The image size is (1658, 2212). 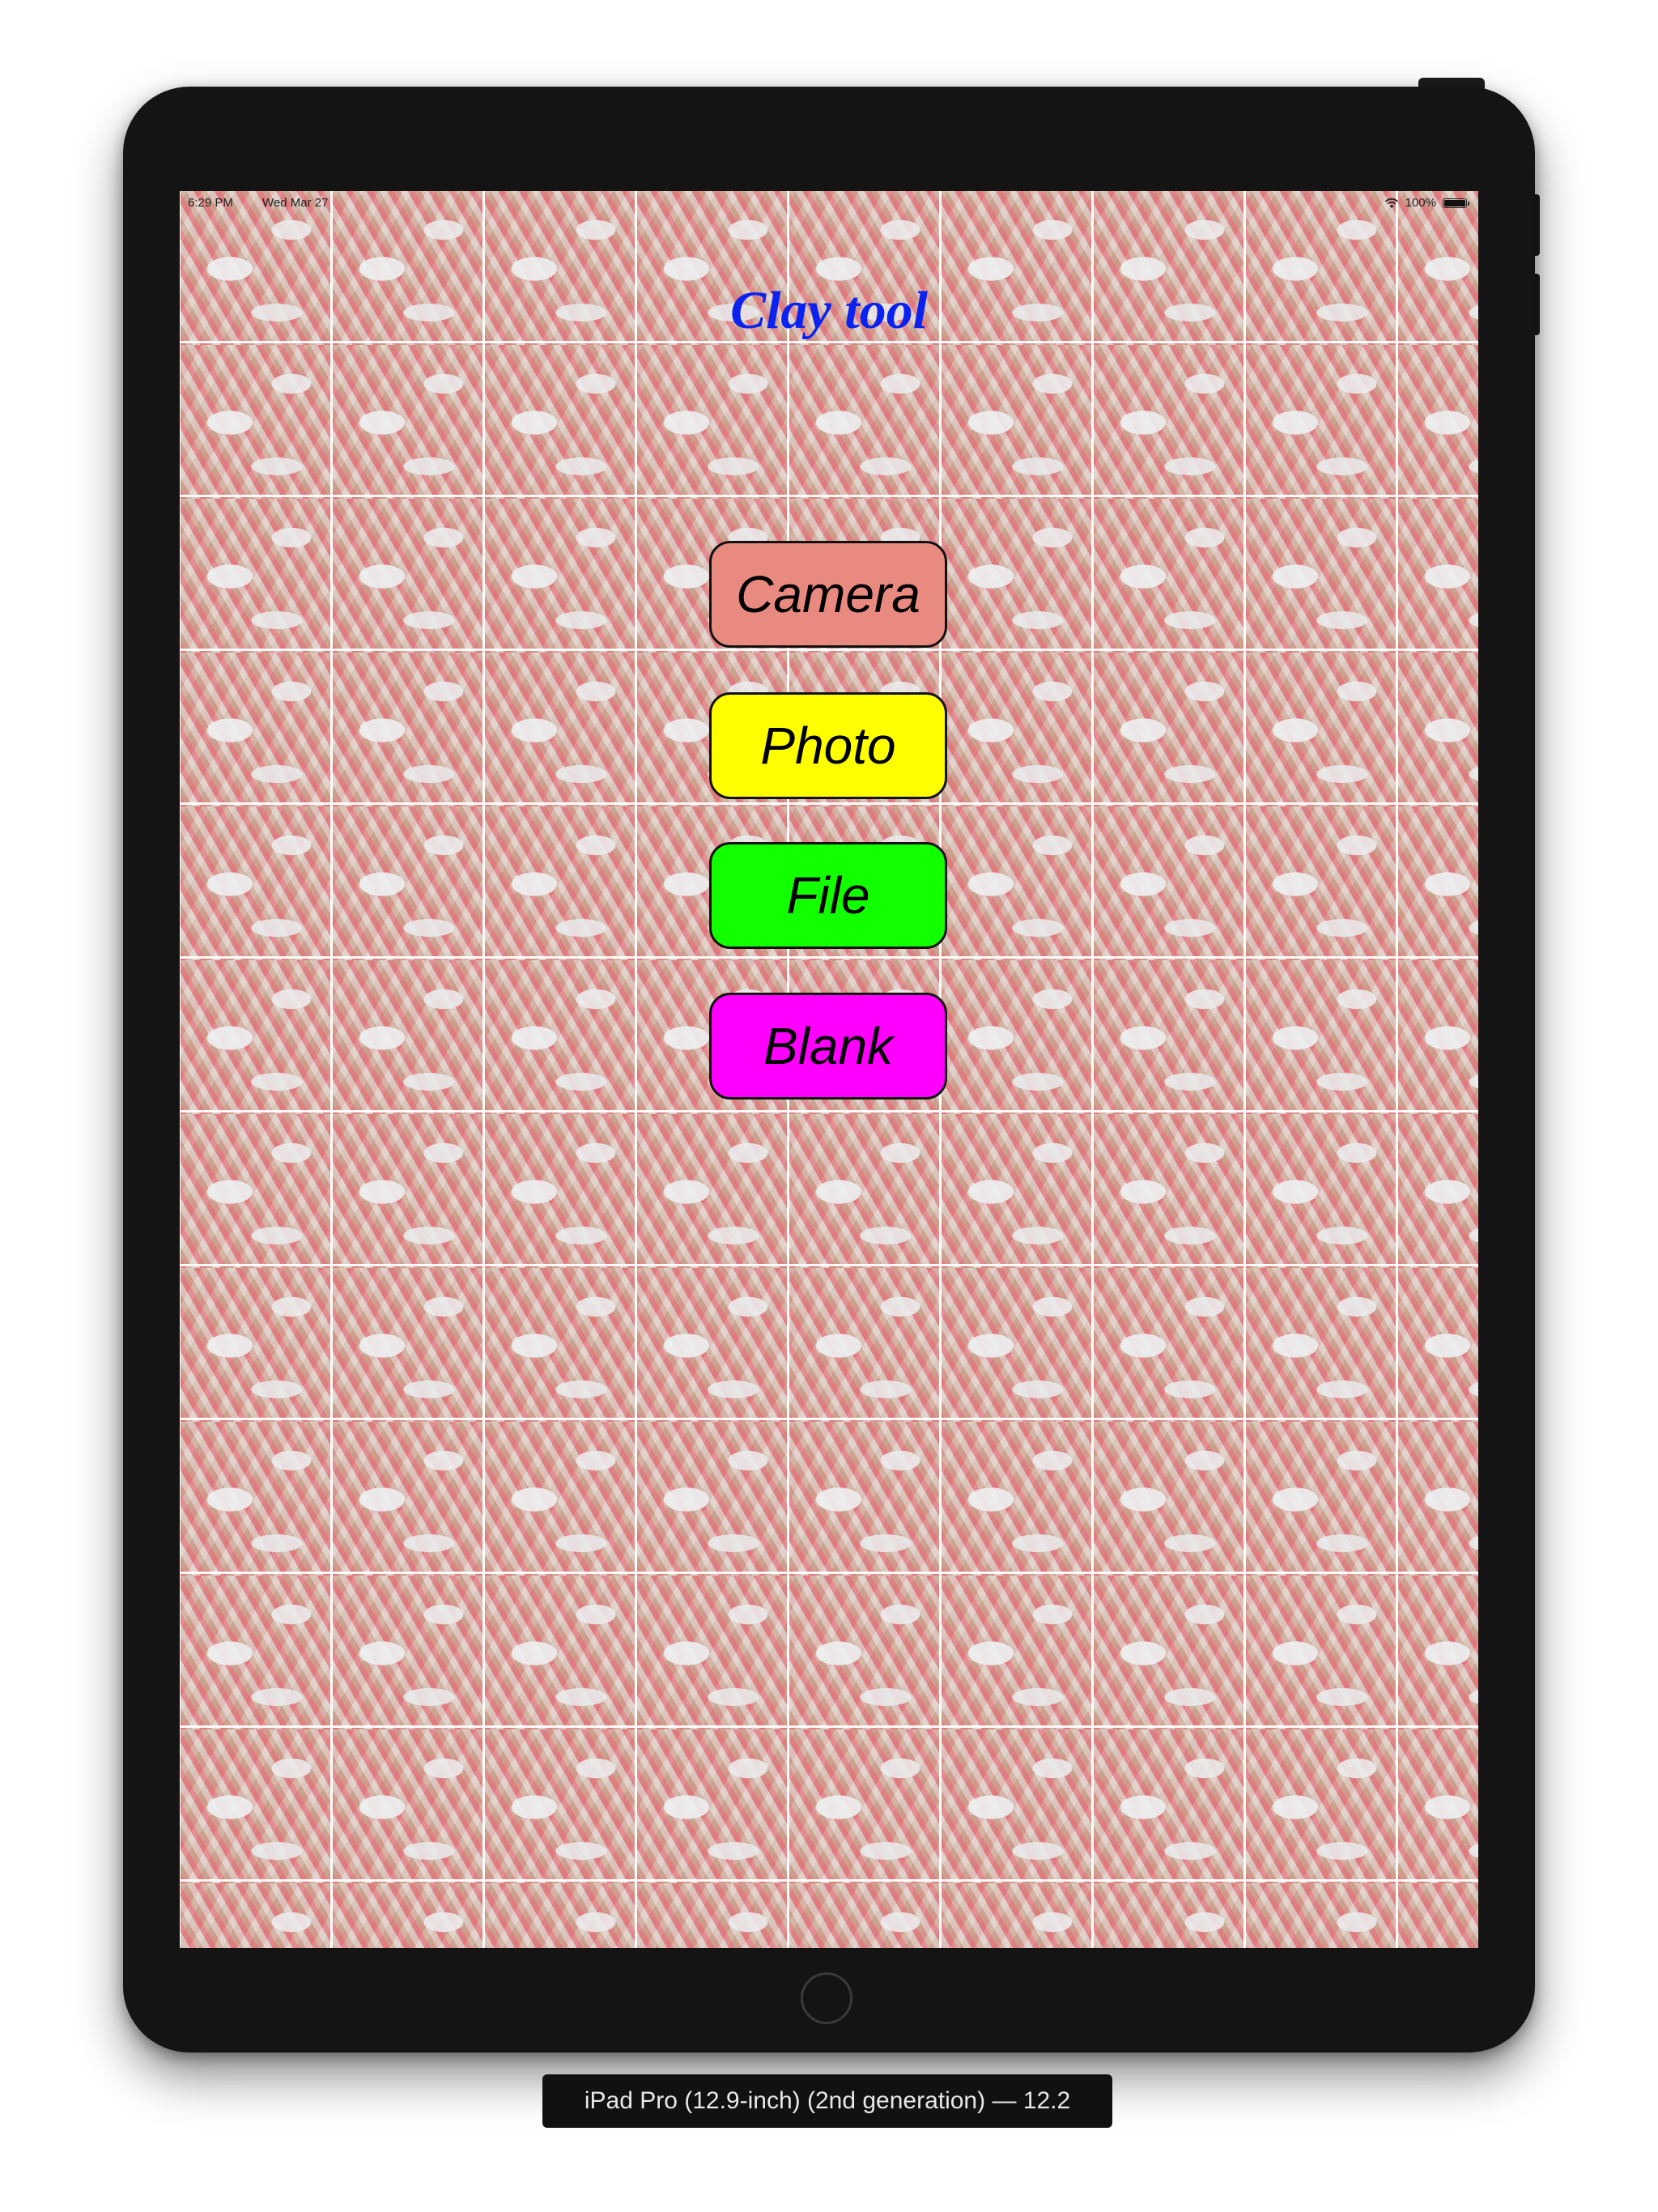 I want to click on status-bar: 6:29 PM Wed Mar 27 100%, so click(x=829, y=203).